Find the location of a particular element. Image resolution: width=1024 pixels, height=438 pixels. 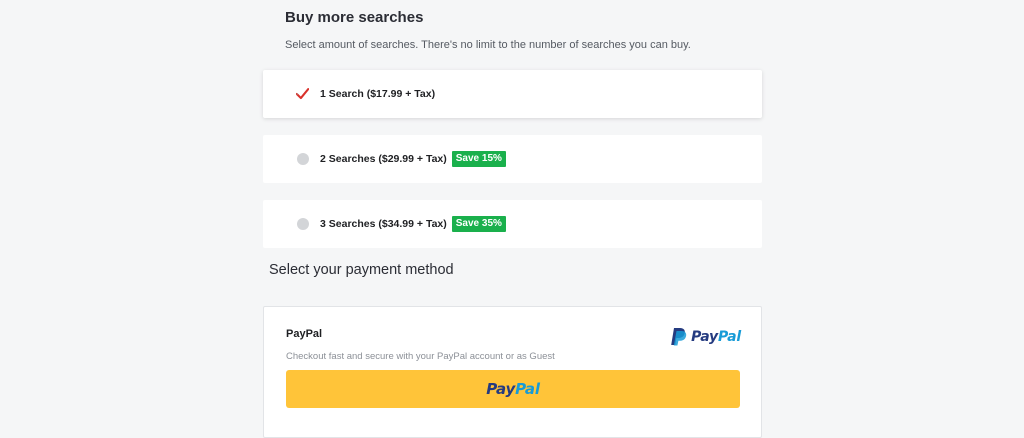

option-text: 1 Search ($17.99 + Tax) is located at coordinates (378, 94).